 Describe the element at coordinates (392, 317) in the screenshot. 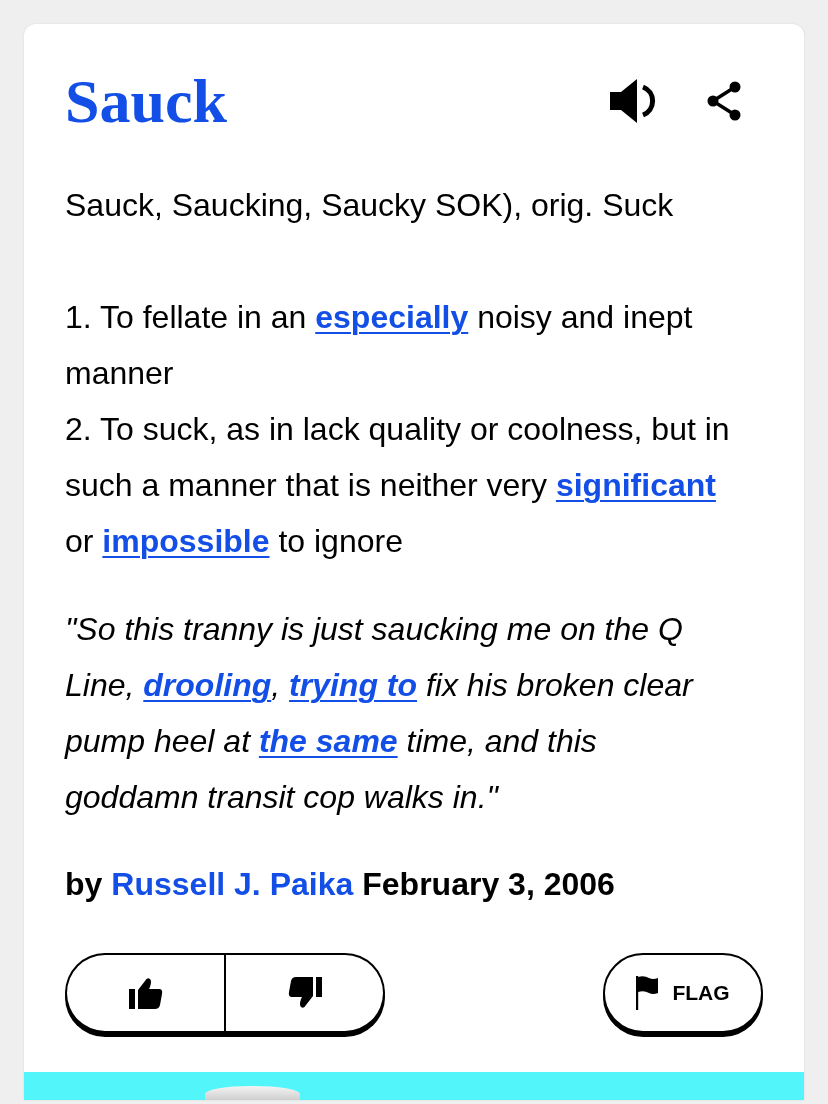

I see `word-link: especially` at that location.